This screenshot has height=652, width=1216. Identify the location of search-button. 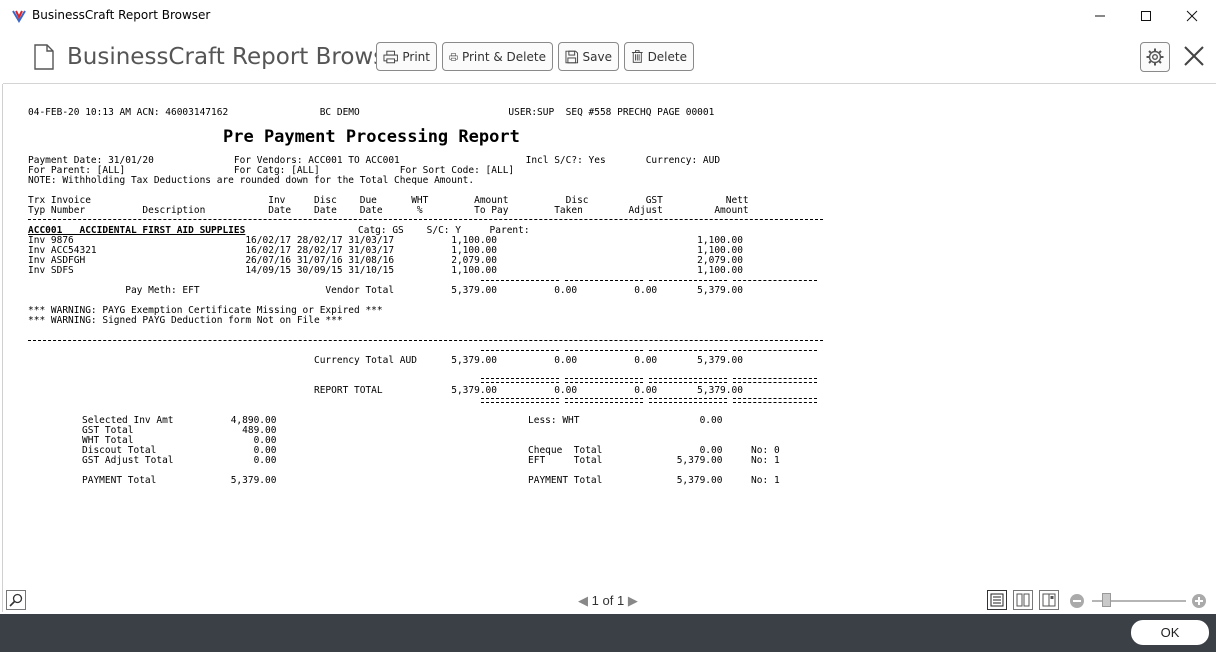
(16, 600).